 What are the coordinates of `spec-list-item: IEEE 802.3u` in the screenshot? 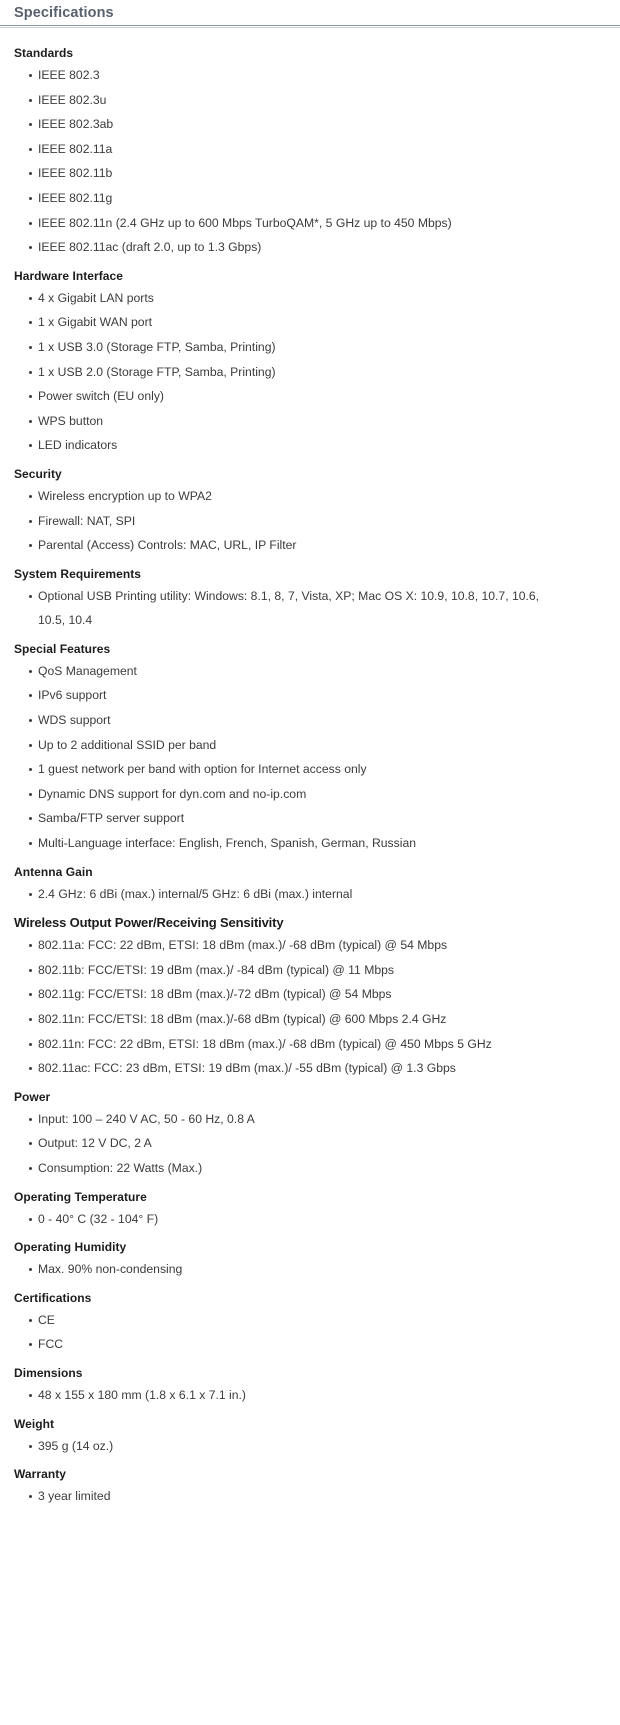 It's located at (284, 100).